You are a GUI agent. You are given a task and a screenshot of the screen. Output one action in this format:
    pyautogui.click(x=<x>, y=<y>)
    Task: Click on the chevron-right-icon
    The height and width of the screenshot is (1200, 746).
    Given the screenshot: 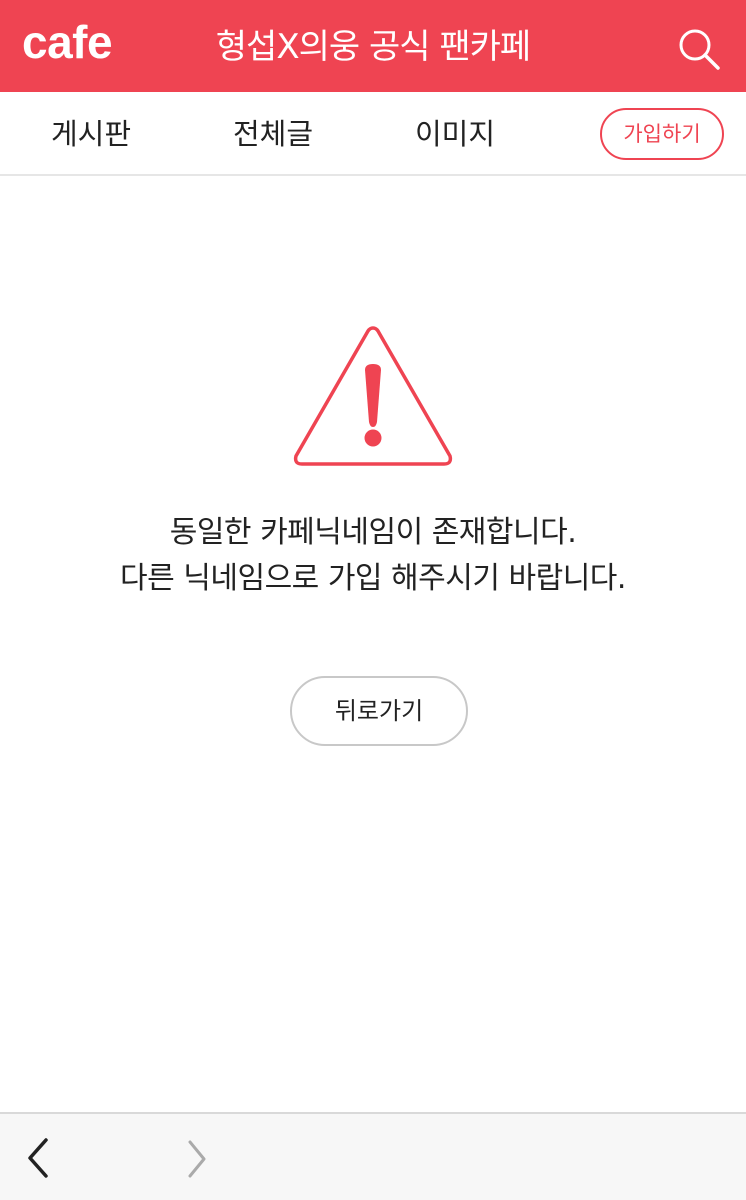 What is the action you would take?
    pyautogui.click(x=197, y=1159)
    